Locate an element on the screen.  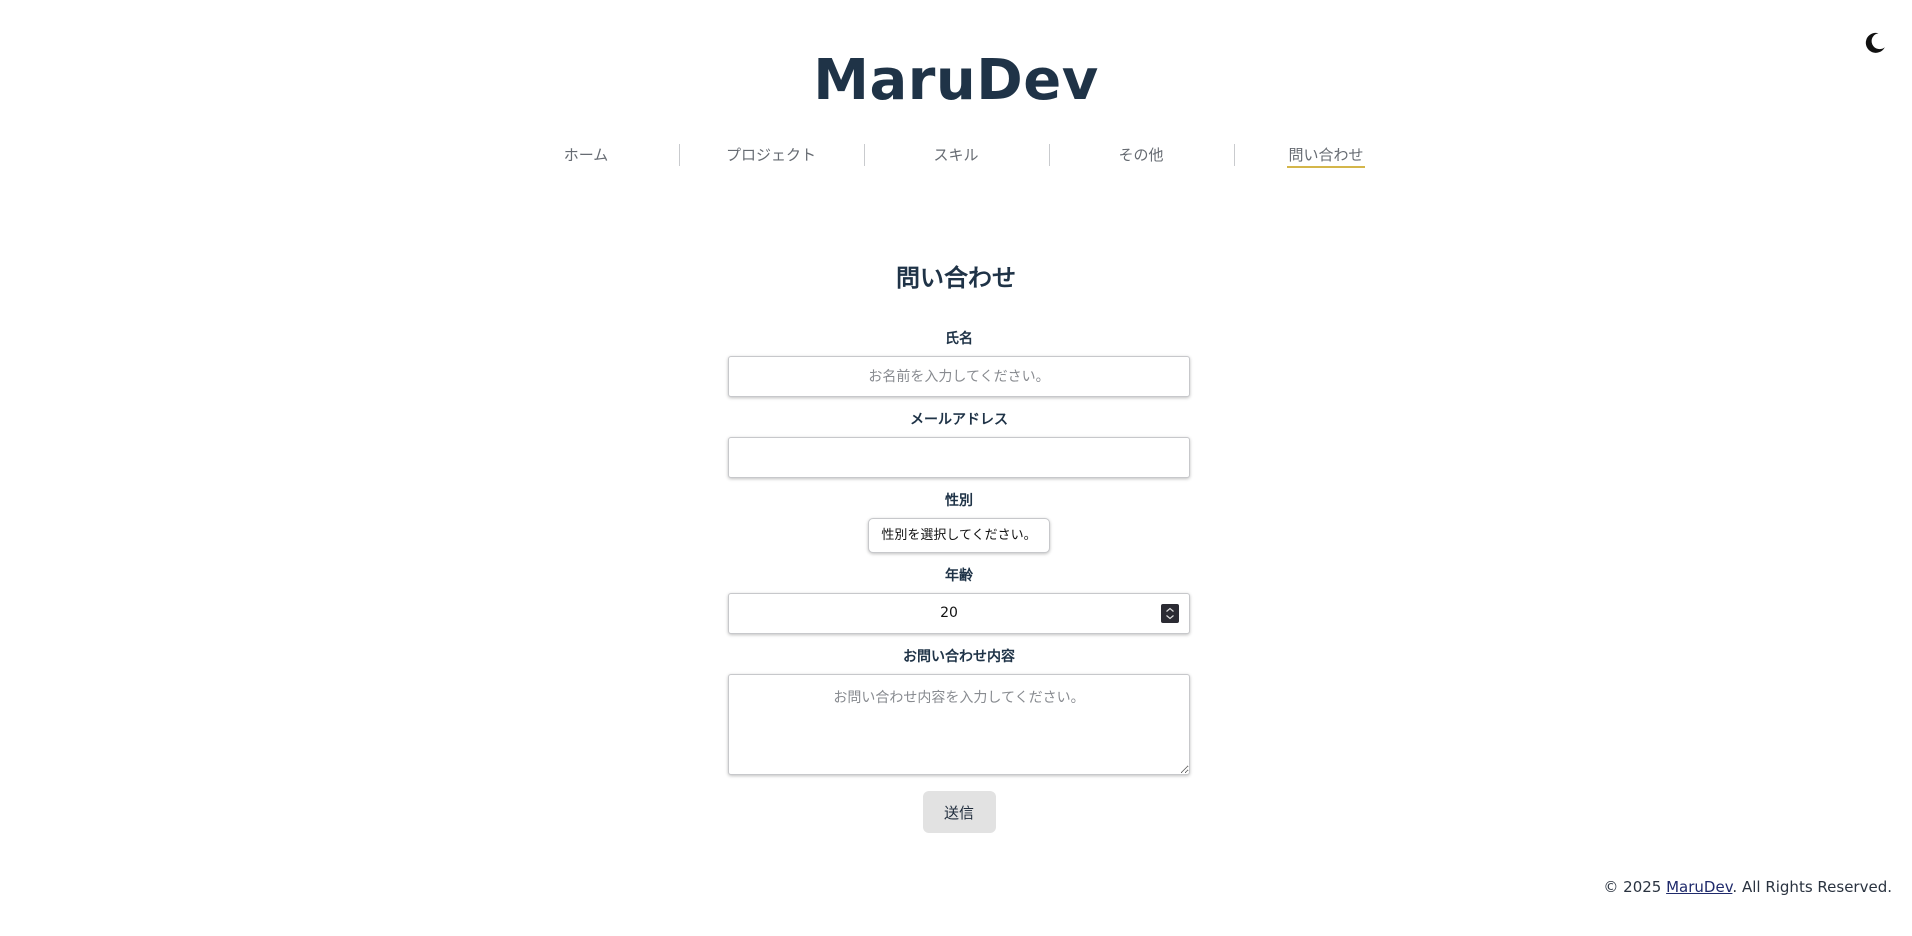
gender-select: 性別を選択してください。 is located at coordinates (959, 535).